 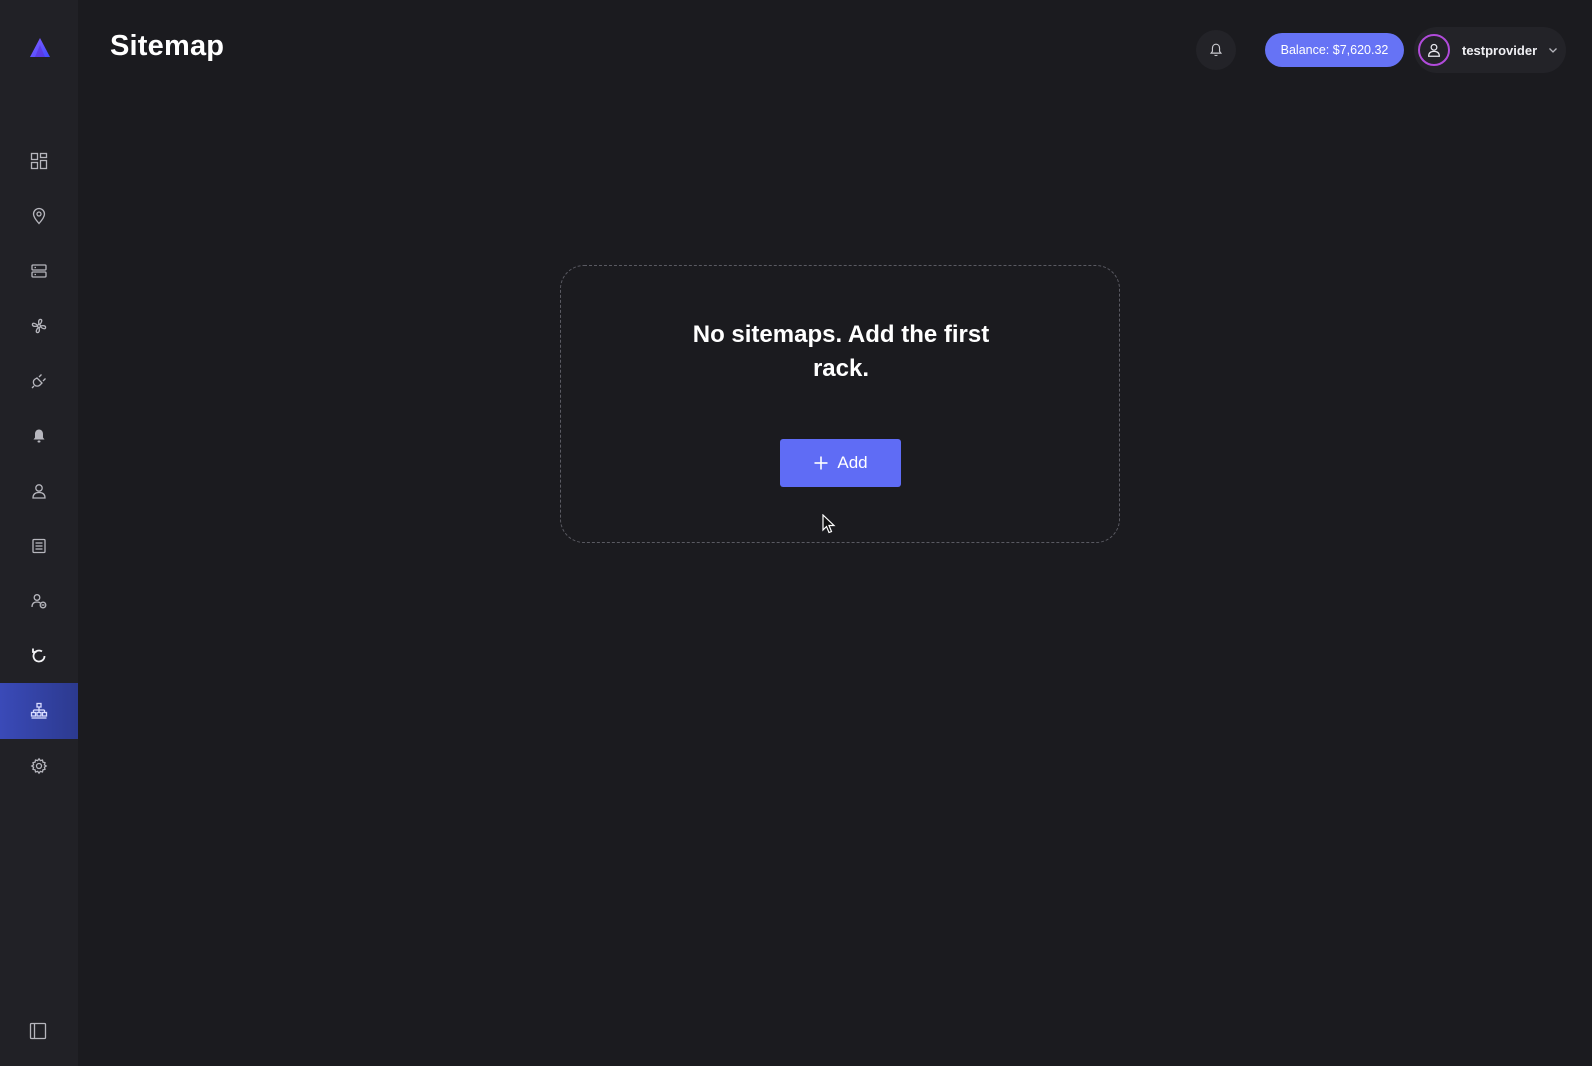 I want to click on user-group-icon, so click(x=39, y=601).